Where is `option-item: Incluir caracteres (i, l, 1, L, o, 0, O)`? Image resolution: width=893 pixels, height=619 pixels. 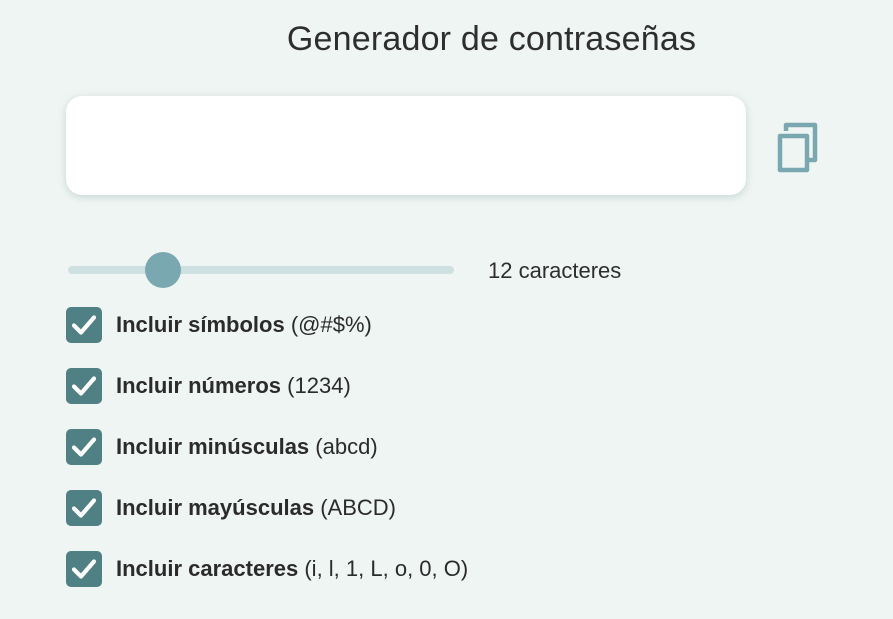 option-item: Incluir caracteres (i, l, 1, L, o, 0, O) is located at coordinates (267, 569).